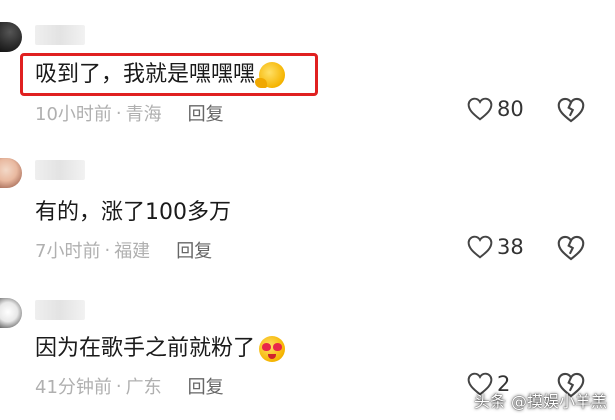  Describe the element at coordinates (143, 387) in the screenshot. I see `comment-location: 广东` at that location.